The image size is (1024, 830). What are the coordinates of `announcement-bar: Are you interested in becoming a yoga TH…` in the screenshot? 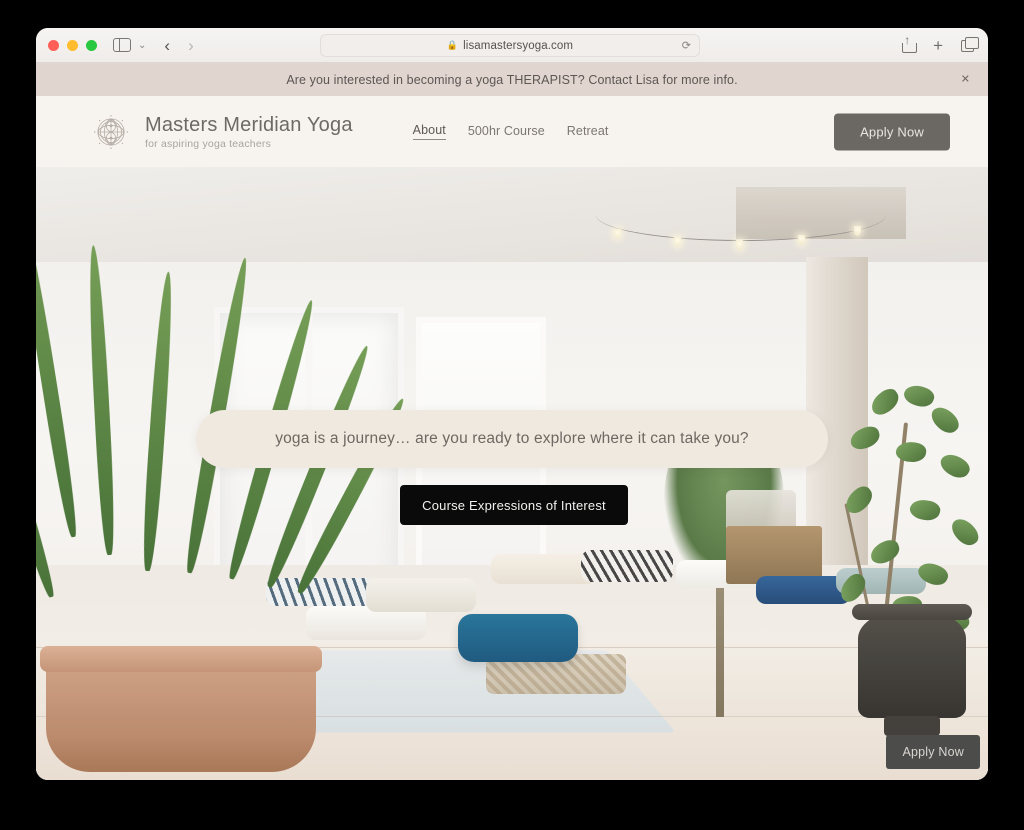 It's located at (512, 79).